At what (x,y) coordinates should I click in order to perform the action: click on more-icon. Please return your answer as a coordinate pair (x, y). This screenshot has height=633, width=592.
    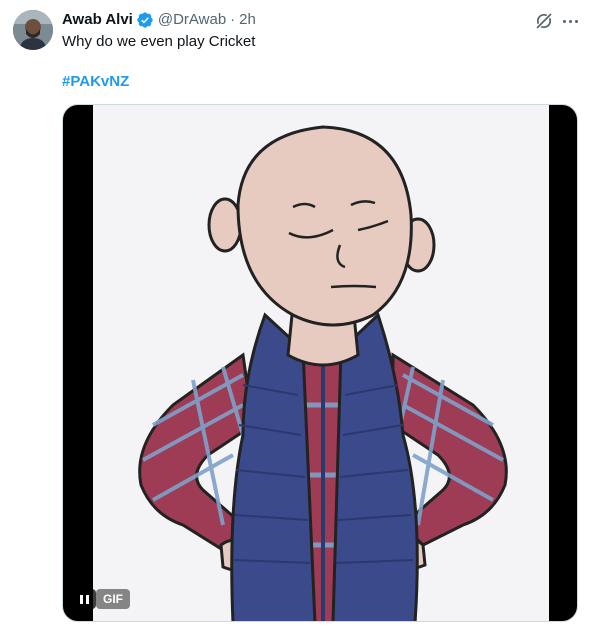
    Looking at the image, I should click on (570, 21).